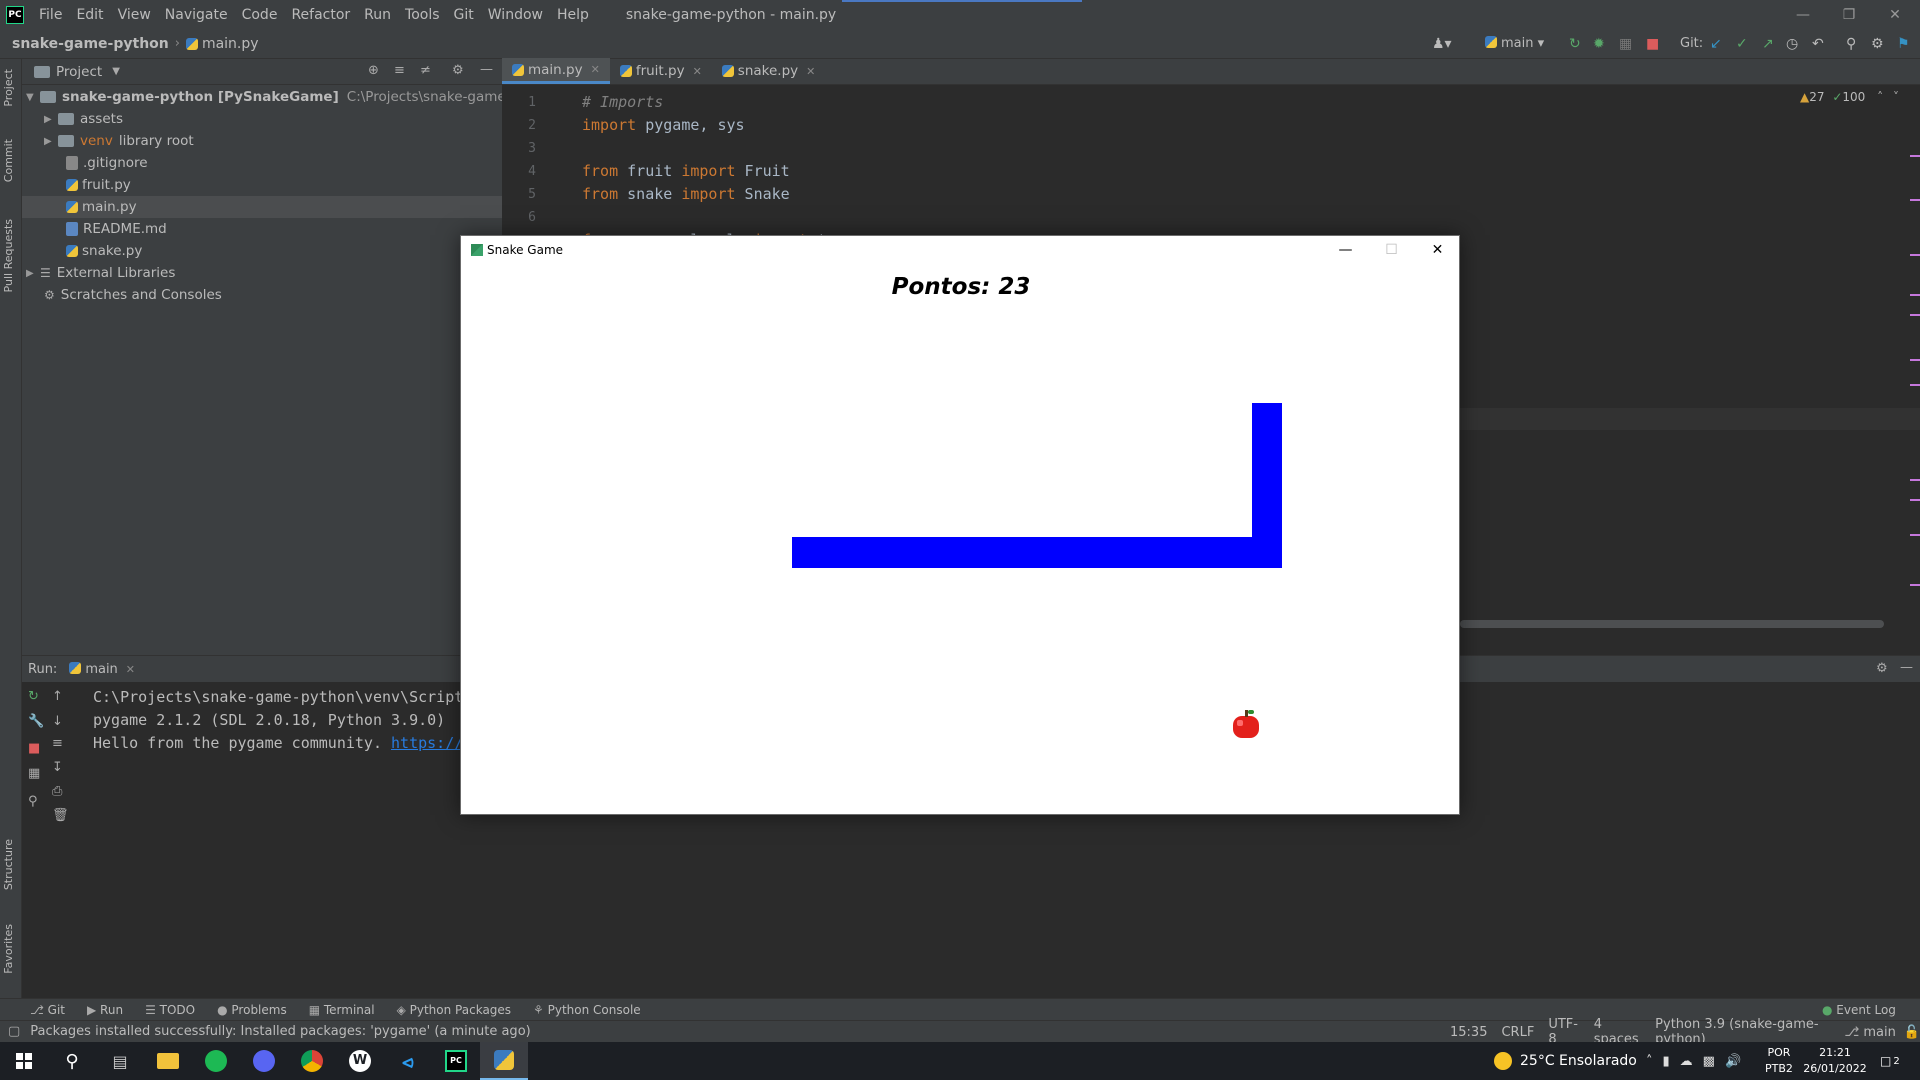  Describe the element at coordinates (119, 141) in the screenshot. I see `tree-item-venv: ▶ venv library root` at that location.